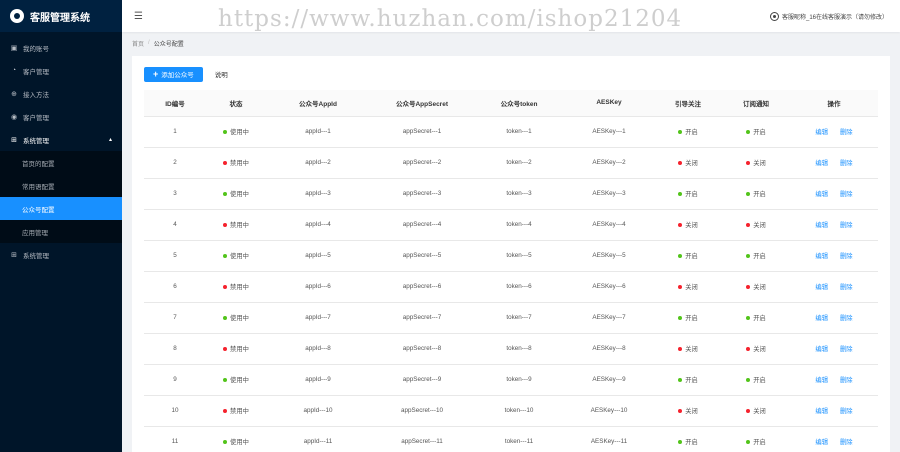 Image resolution: width=900 pixels, height=452 pixels. Describe the element at coordinates (688, 256) in the screenshot. I see `cell-guide-follow: 开启` at that location.